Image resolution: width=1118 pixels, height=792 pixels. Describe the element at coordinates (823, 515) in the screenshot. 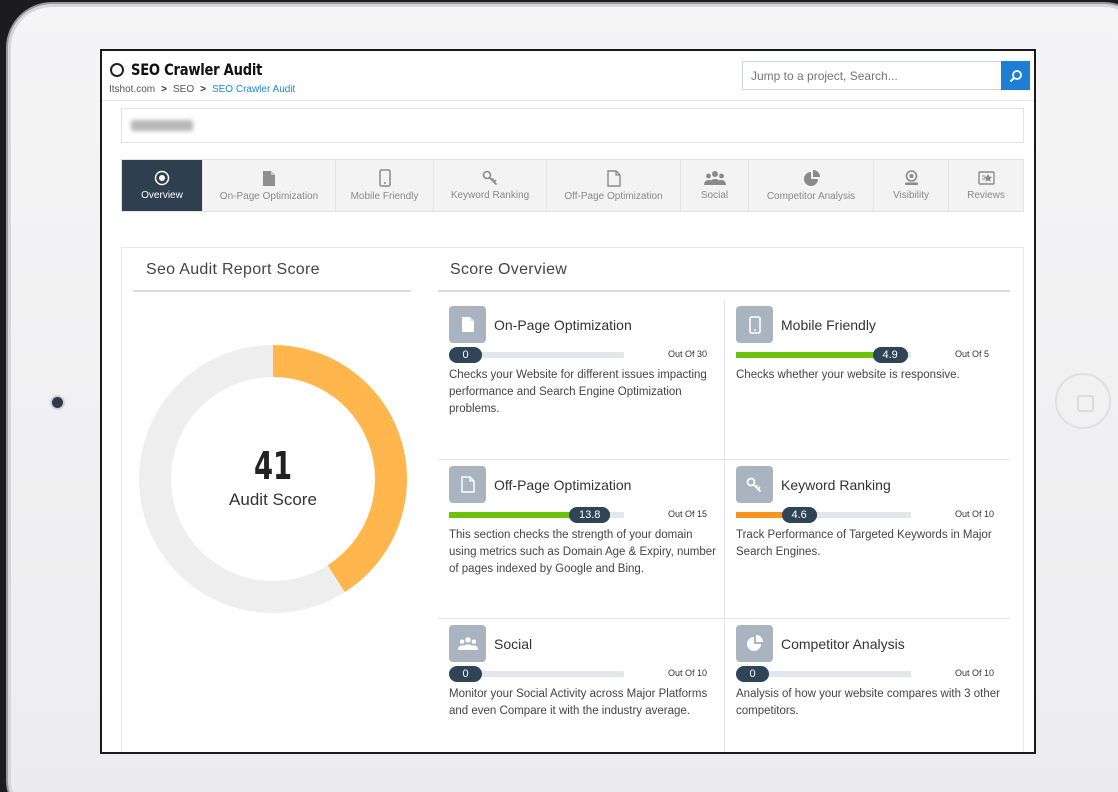

I see `score-bar: 4.6` at that location.